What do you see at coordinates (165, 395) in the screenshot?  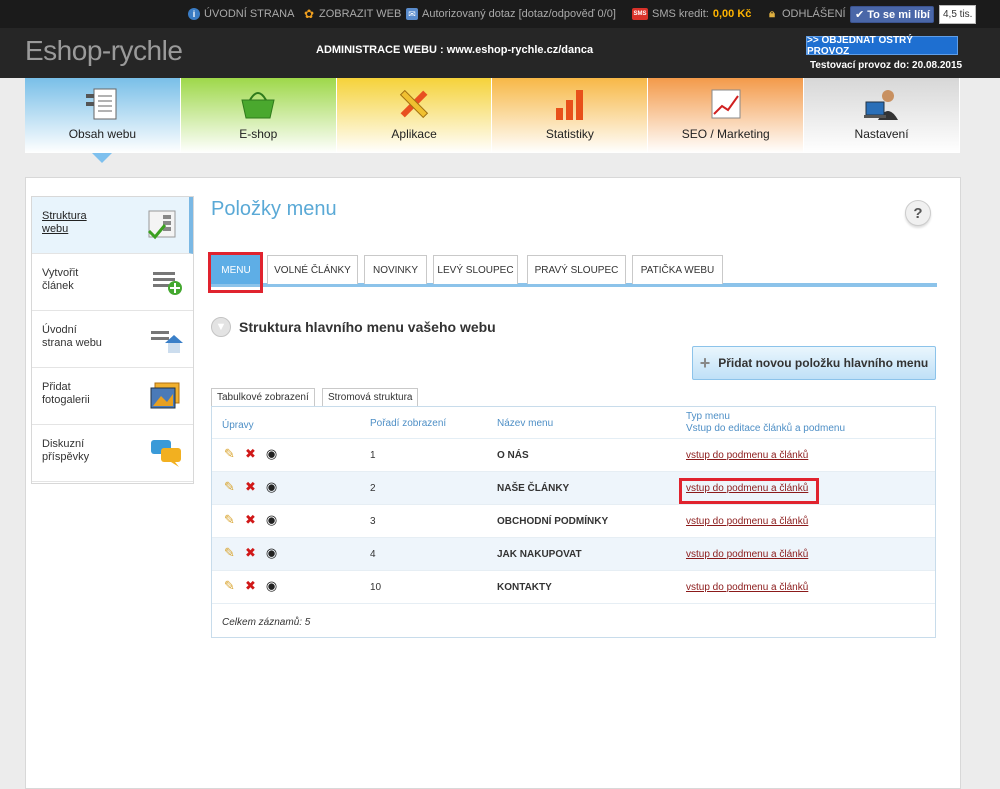 I see `gallery-icon` at bounding box center [165, 395].